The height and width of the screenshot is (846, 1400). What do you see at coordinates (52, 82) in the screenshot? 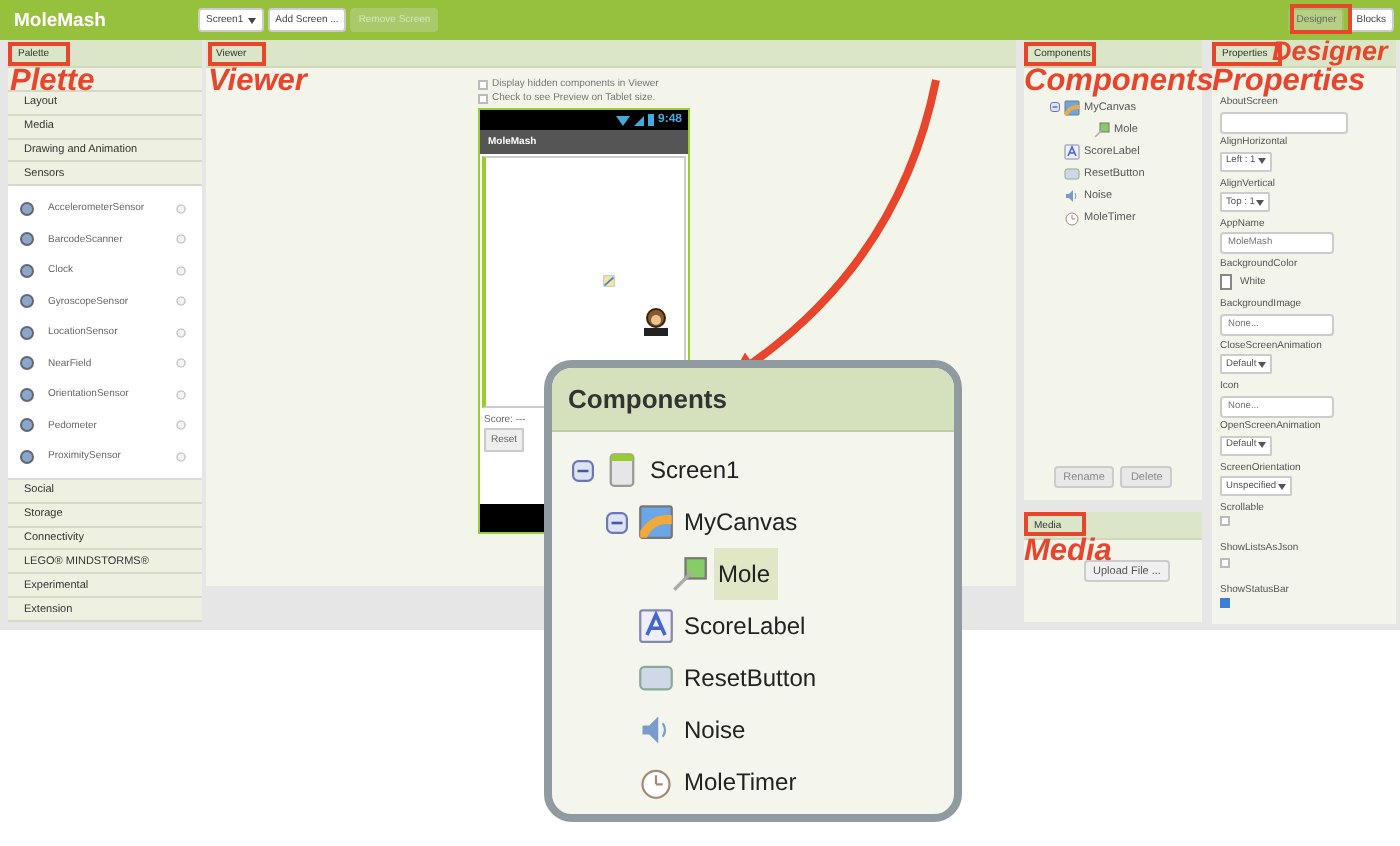
I see `callout-label: Plette` at bounding box center [52, 82].